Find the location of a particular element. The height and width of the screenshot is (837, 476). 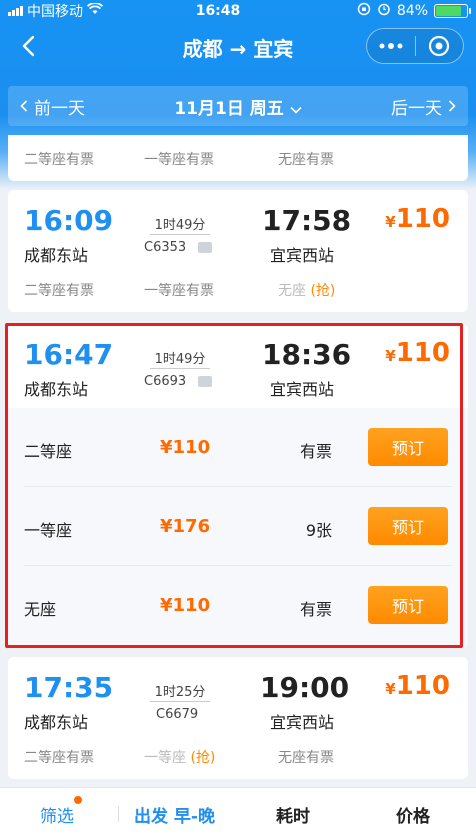

mini-program-capsule is located at coordinates (415, 46).